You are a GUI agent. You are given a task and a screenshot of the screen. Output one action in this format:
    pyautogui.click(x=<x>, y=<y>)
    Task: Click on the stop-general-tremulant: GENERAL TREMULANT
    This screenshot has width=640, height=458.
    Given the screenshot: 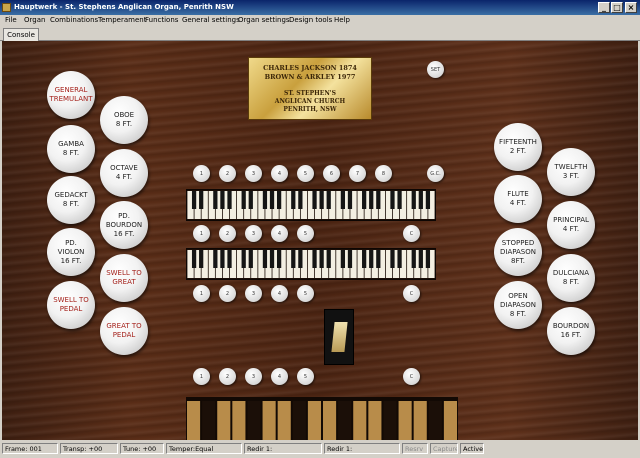 What is the action you would take?
    pyautogui.click(x=71, y=95)
    